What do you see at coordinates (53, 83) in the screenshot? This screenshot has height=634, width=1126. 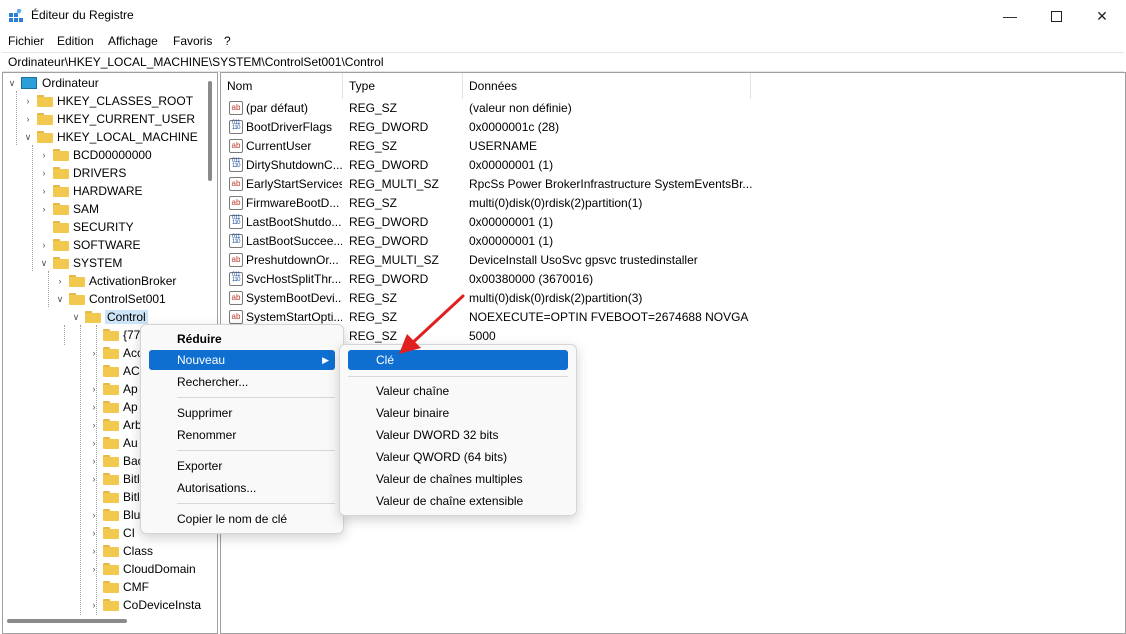 I see `tree-node-ordinateur: ∨ Ordinateur` at bounding box center [53, 83].